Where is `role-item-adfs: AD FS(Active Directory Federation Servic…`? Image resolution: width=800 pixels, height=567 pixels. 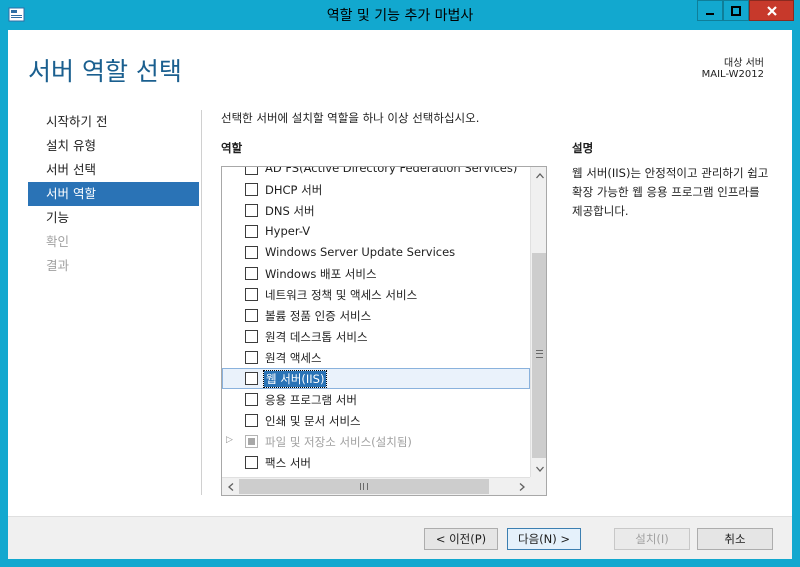
role-item-adfs: AD FS(Active Directory Federation Servic… is located at coordinates (376, 173).